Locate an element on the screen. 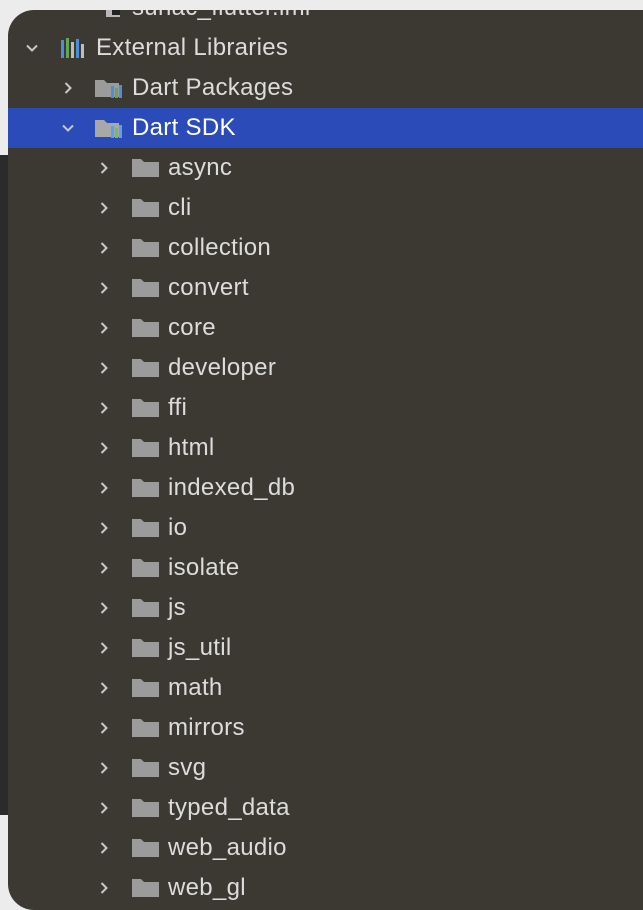  tree-item-label: External Libraries is located at coordinates (192, 47).